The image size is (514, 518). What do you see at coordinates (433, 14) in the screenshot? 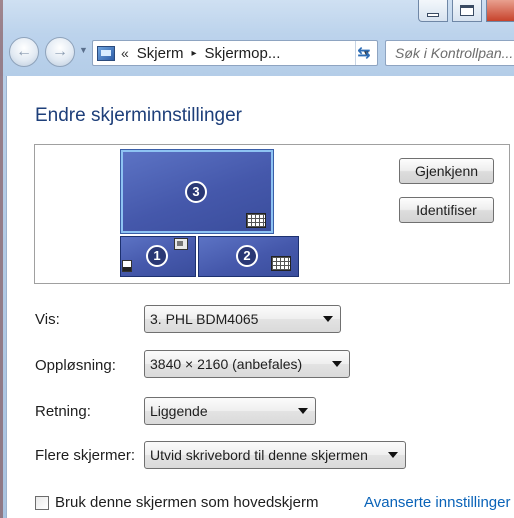
I see `minimize-icon` at bounding box center [433, 14].